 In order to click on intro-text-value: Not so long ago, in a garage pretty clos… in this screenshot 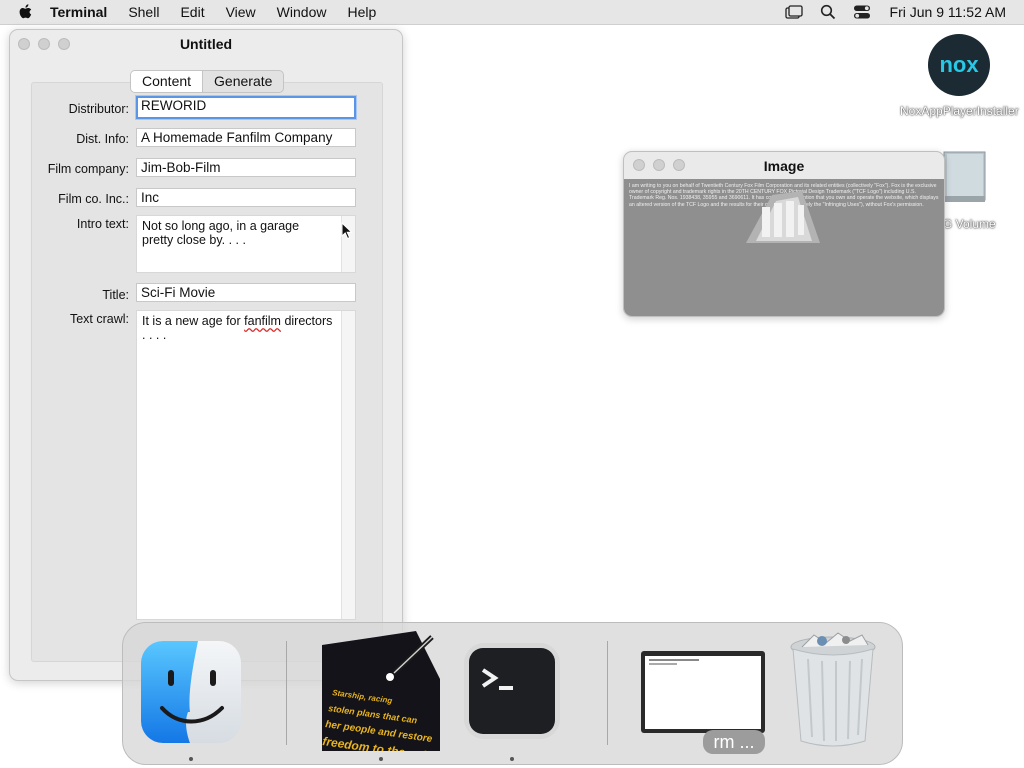, I will do `click(221, 233)`.